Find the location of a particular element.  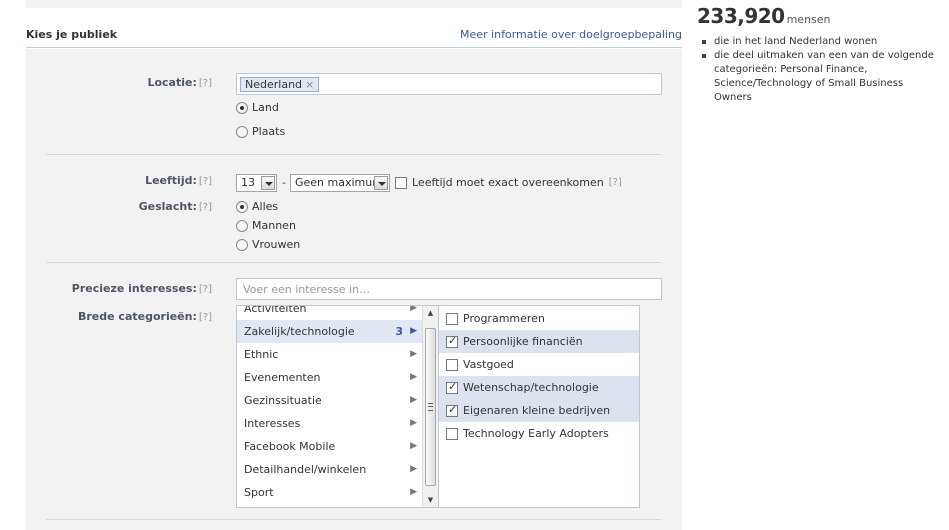

gender-option-men: Mannen is located at coordinates (266, 225).